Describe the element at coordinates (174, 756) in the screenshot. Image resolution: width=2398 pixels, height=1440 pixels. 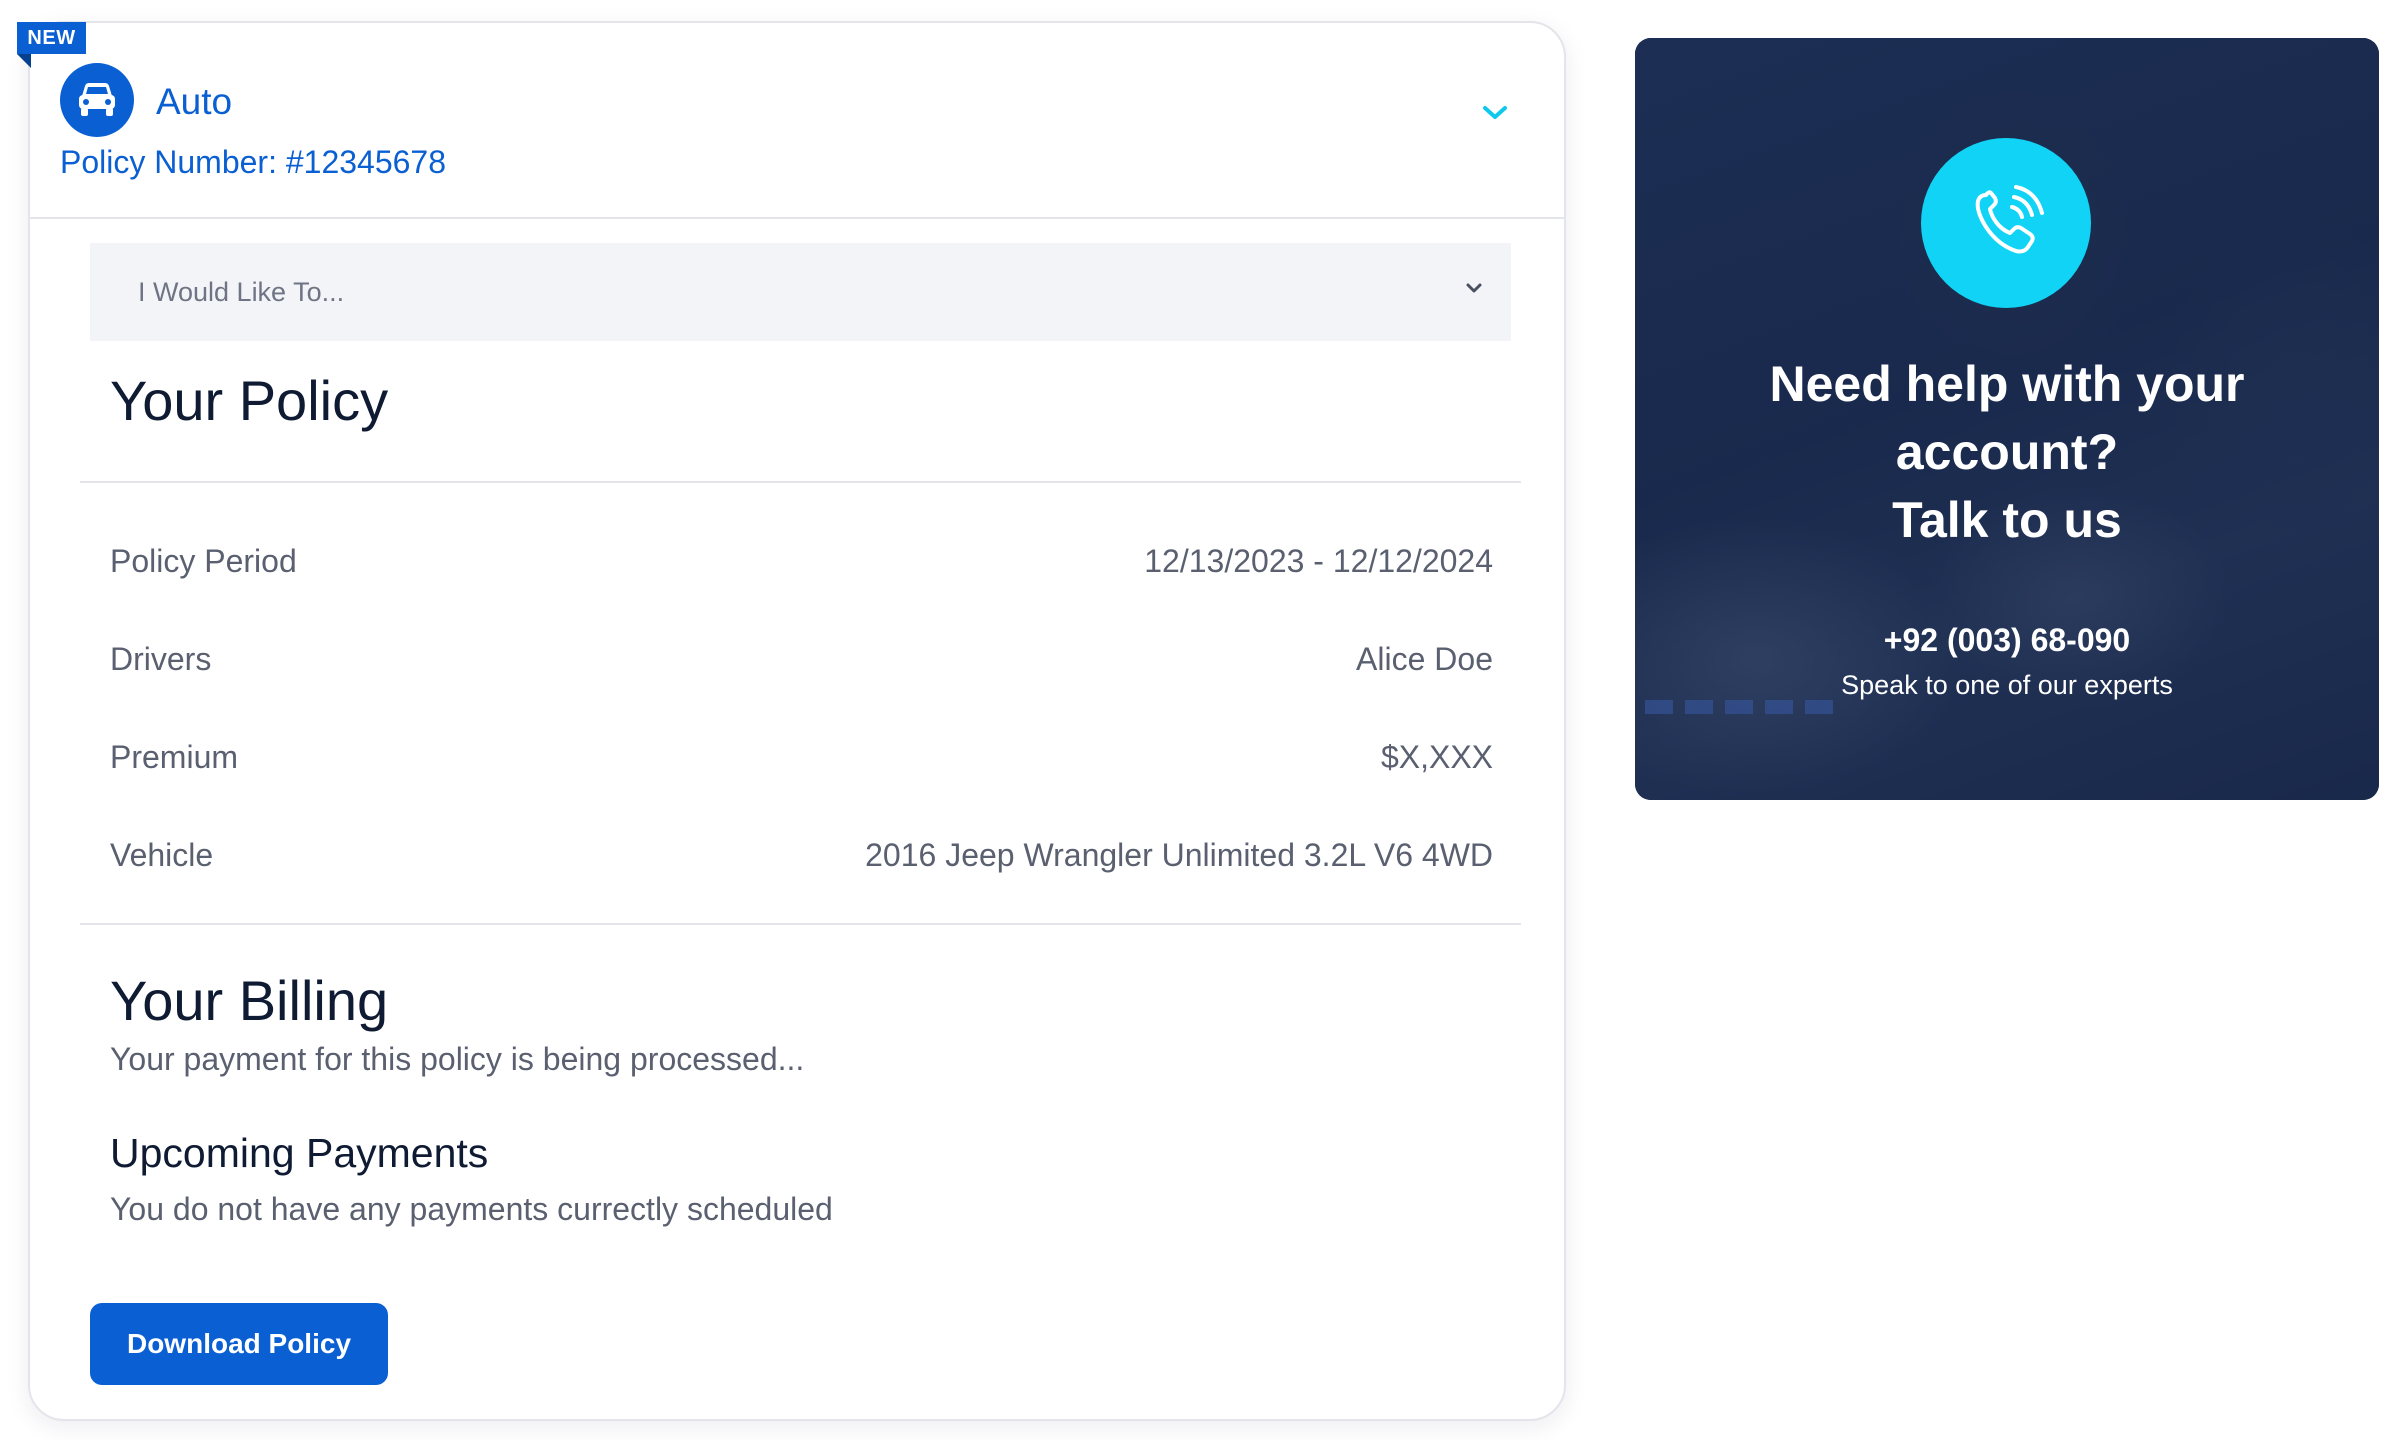
I see `row-label: Premium` at that location.